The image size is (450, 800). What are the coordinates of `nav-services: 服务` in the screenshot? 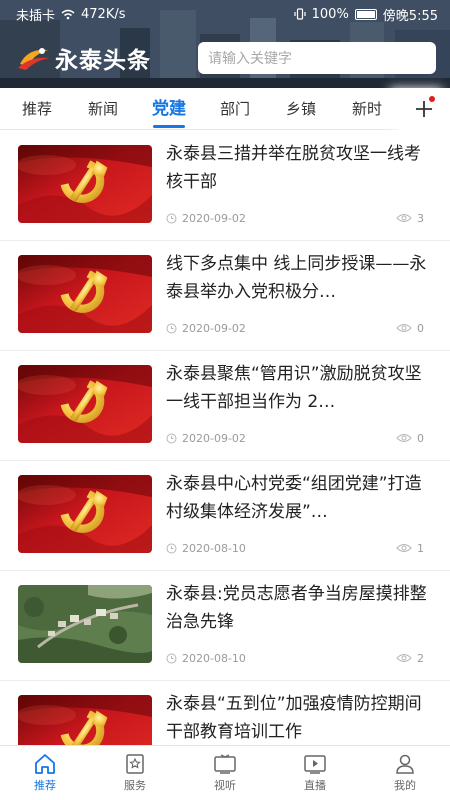 It's located at (135, 773).